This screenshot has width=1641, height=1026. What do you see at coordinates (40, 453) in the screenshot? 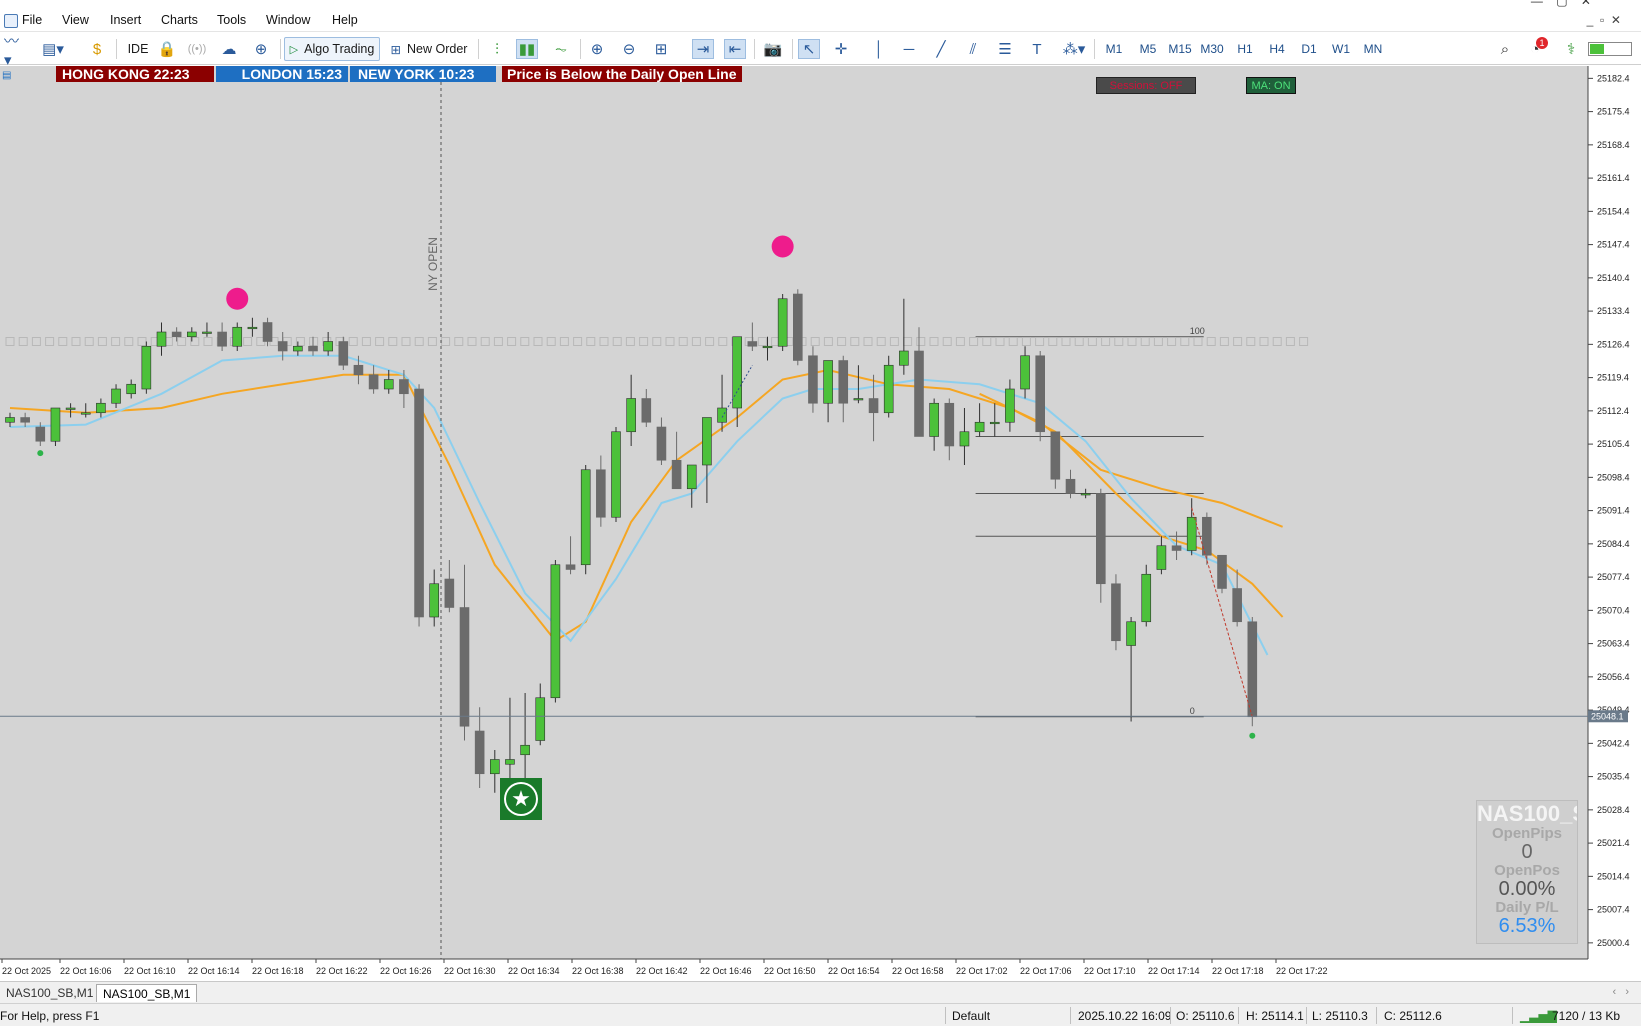
I see `green-signal-dot` at bounding box center [40, 453].